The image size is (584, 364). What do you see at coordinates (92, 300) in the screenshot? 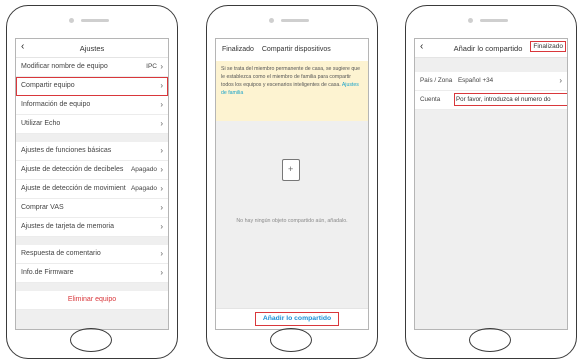
I see `delete-device-button: Eliminar equipo` at bounding box center [92, 300].